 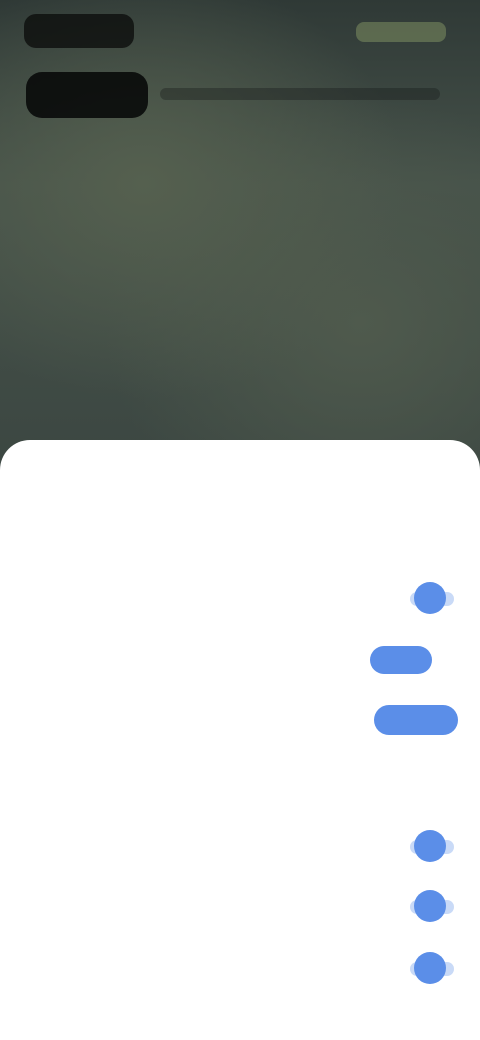 What do you see at coordinates (240, 34) in the screenshot?
I see `top-bar` at bounding box center [240, 34].